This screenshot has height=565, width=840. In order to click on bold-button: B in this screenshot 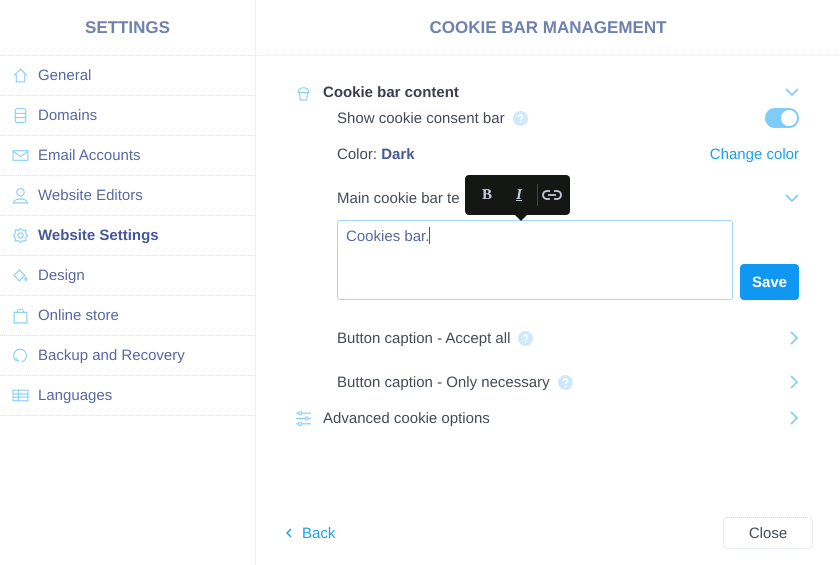, I will do `click(487, 195)`.